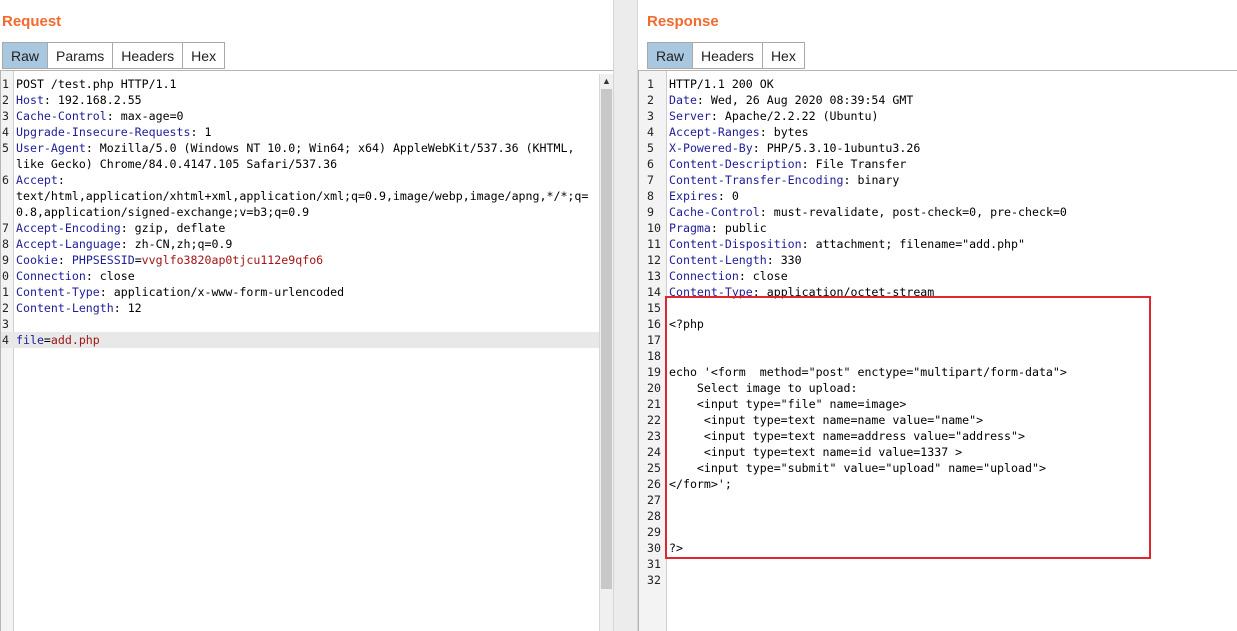 The height and width of the screenshot is (631, 1237). I want to click on line-value: <input type=text name=name value="name">, so click(826, 420).